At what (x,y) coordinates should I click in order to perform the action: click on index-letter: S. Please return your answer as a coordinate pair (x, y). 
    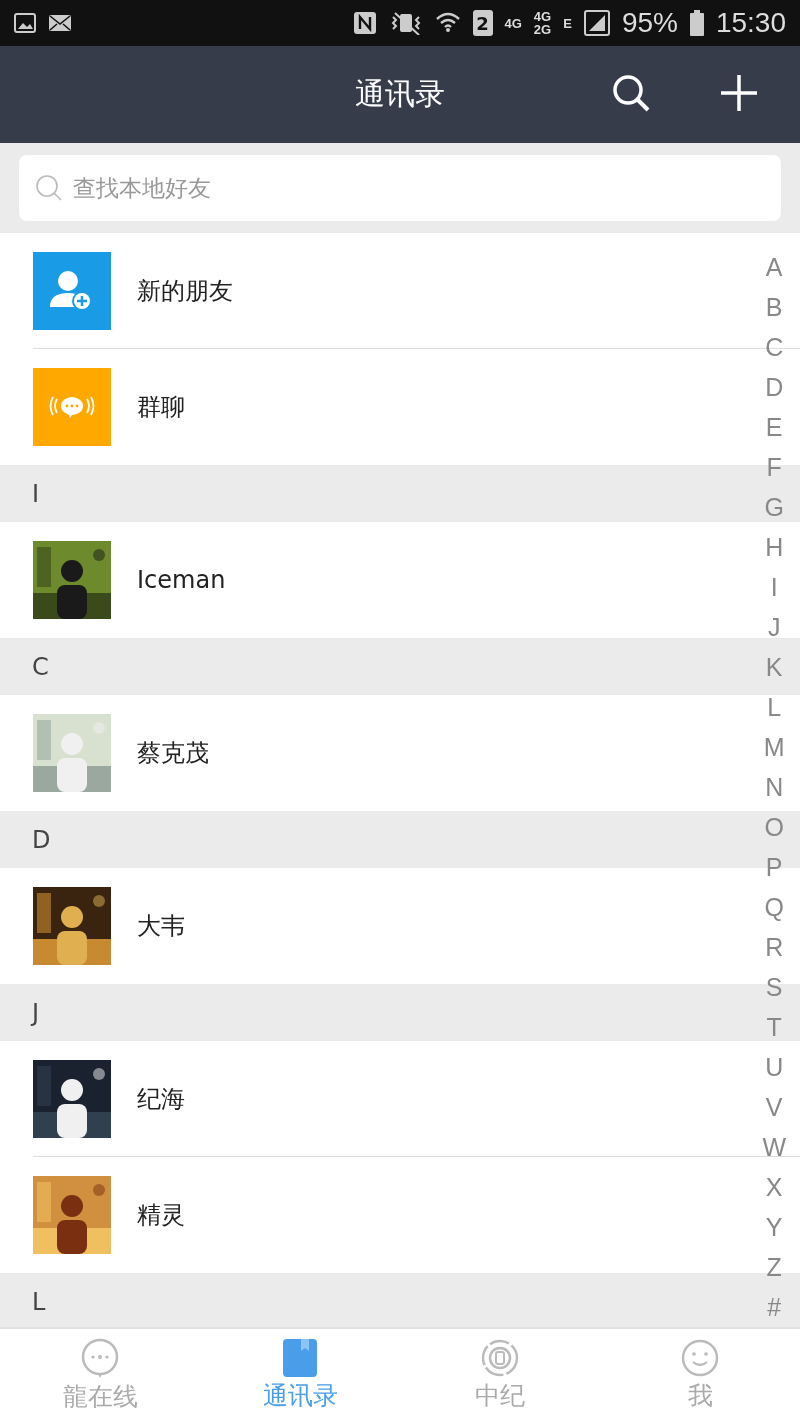
    Looking at the image, I should click on (774, 987).